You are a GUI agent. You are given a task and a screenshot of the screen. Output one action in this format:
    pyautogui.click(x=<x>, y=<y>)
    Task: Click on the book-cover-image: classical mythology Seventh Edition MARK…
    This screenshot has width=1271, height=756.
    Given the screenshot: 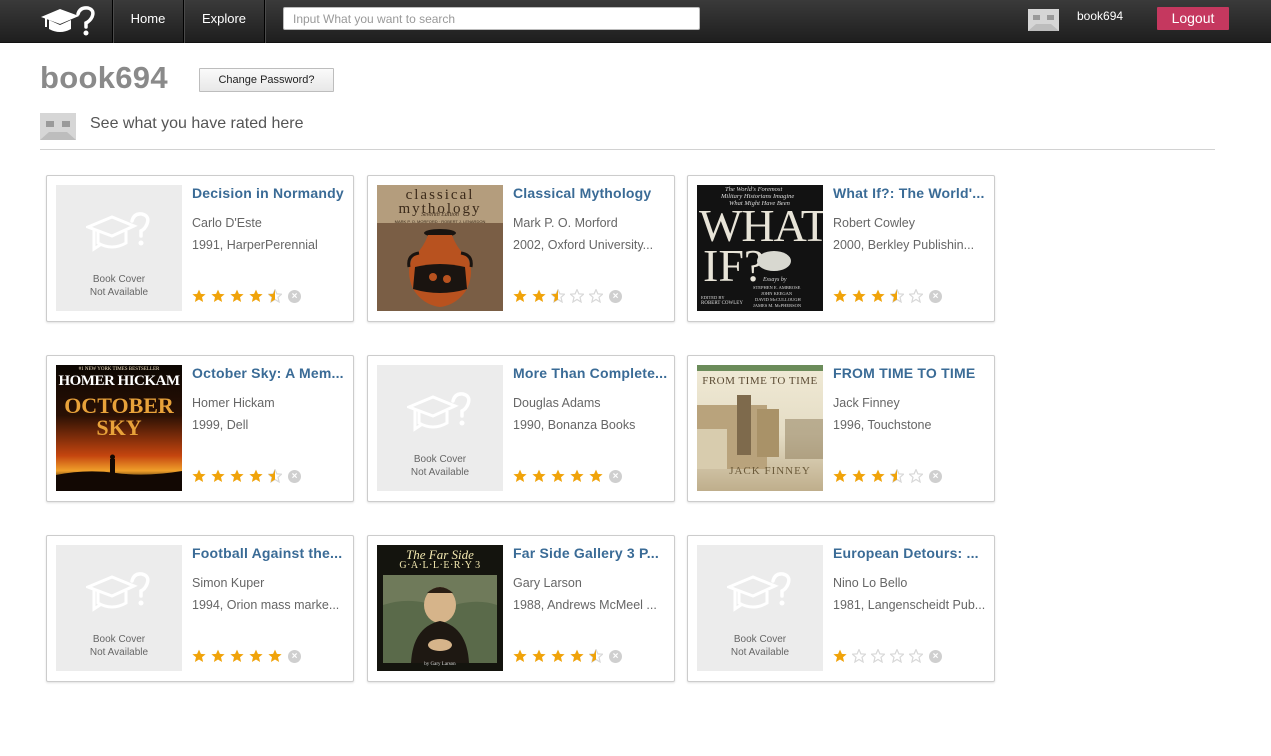 What is the action you would take?
    pyautogui.click(x=440, y=248)
    